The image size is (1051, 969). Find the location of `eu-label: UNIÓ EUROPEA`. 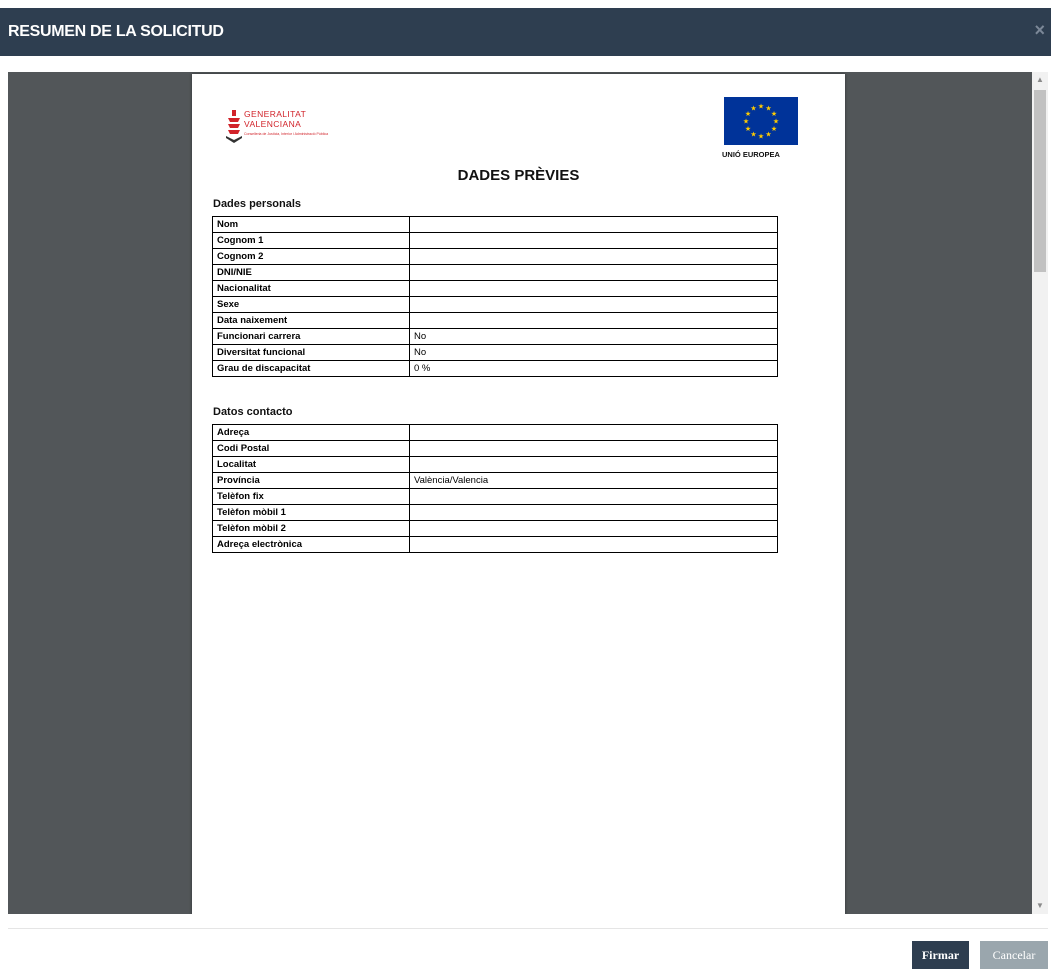

eu-label: UNIÓ EUROPEA is located at coordinates (751, 154).